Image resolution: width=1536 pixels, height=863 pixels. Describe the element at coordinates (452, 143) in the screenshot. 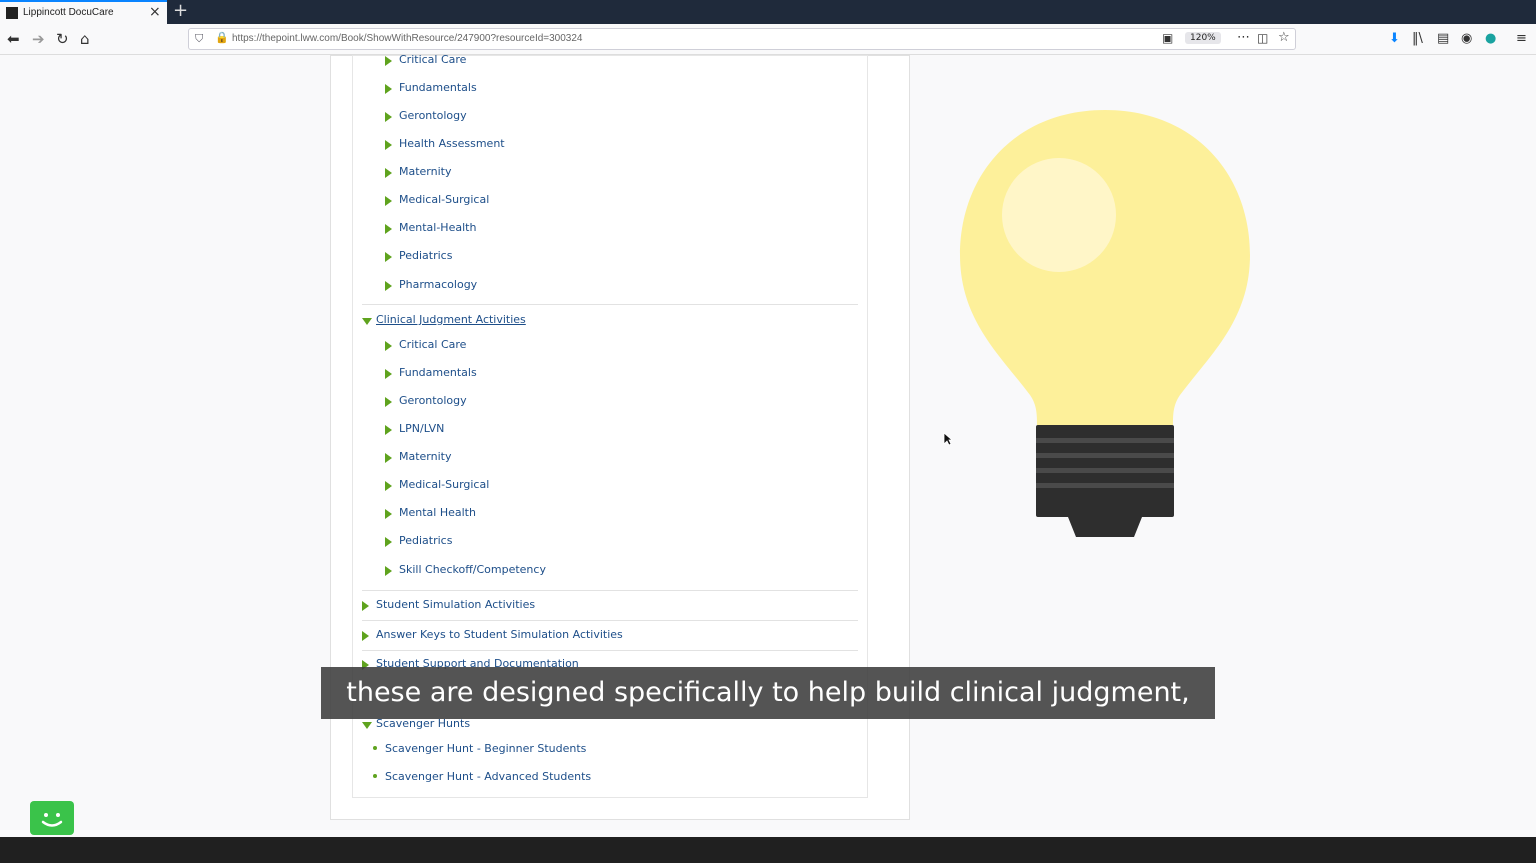

I see `list-item: Health Assessment` at that location.